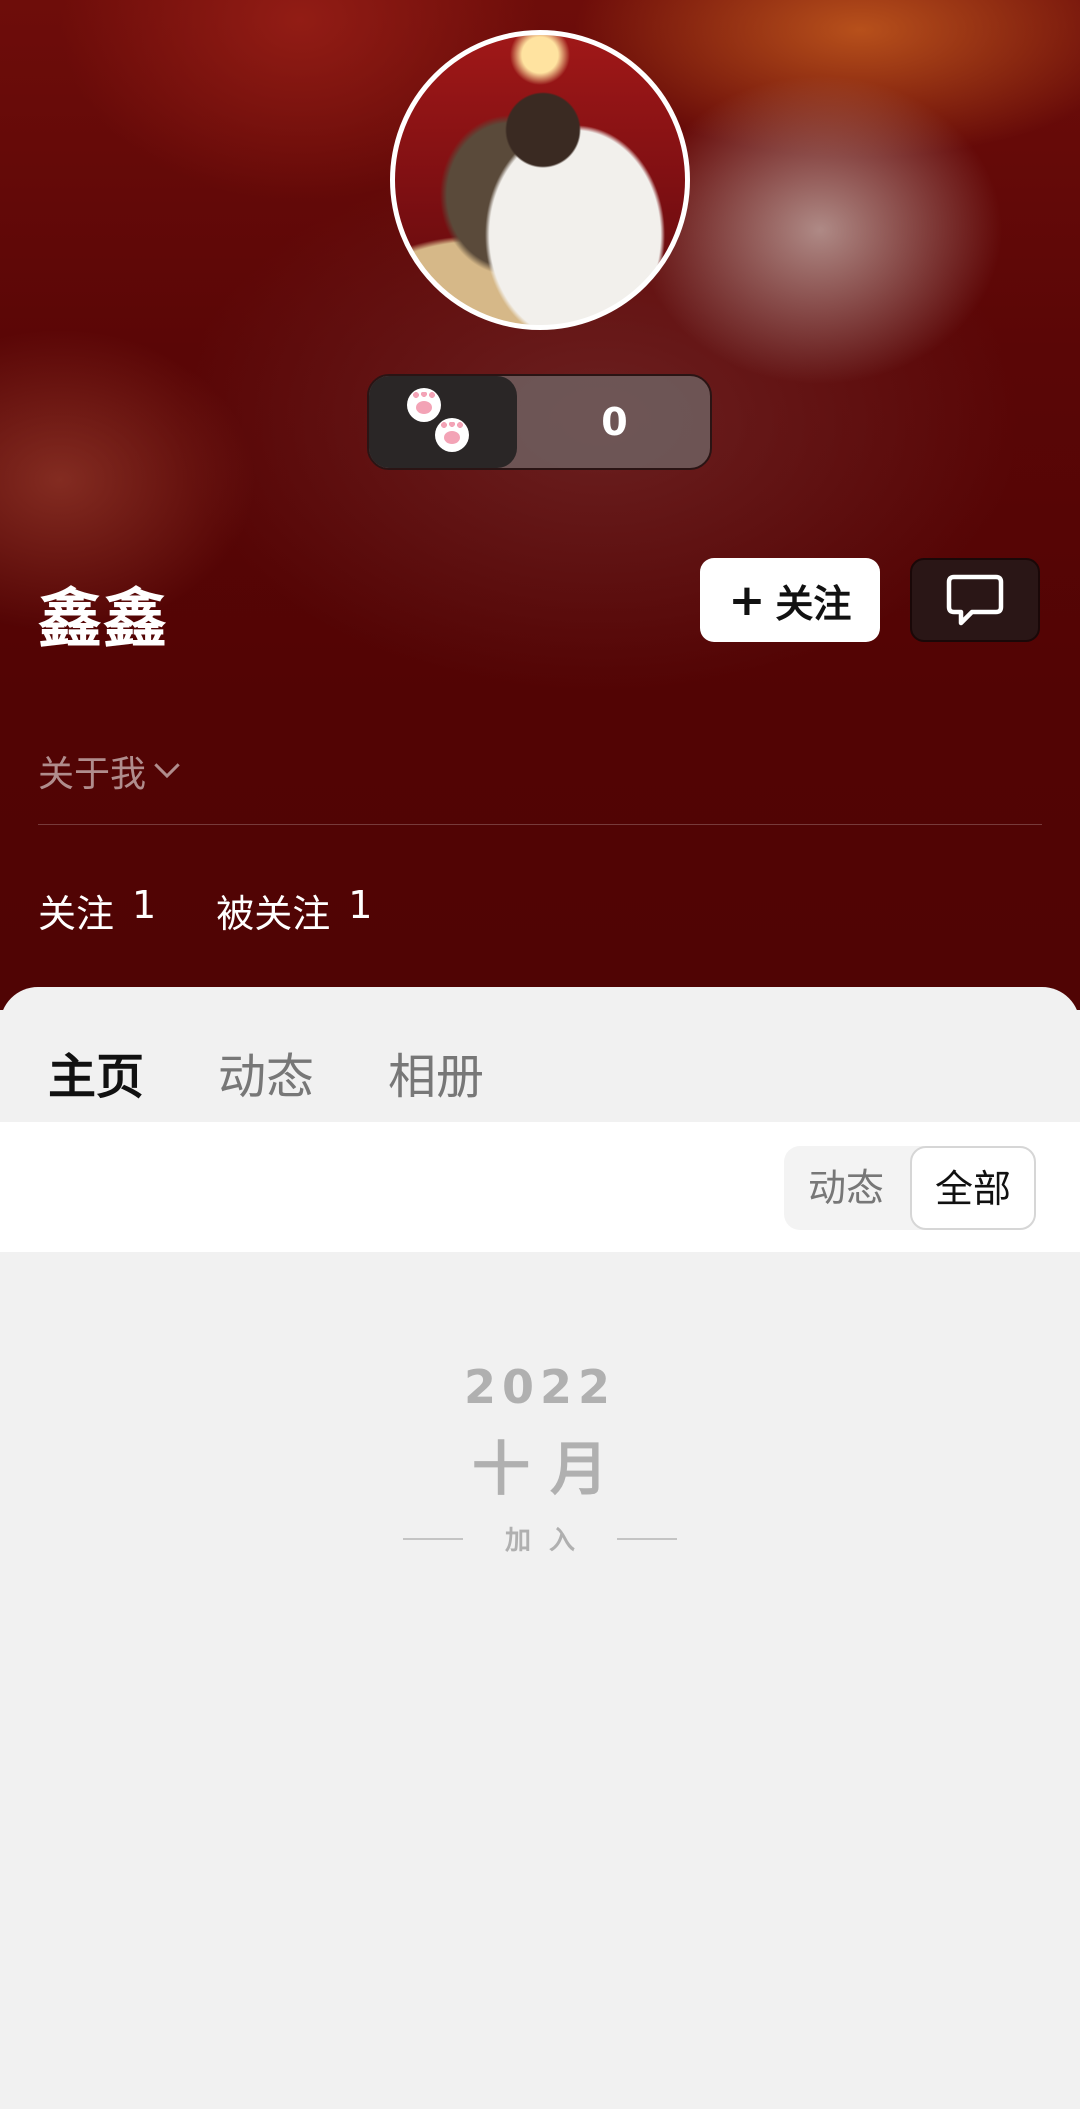  I want to click on following-count: 1, so click(144, 905).